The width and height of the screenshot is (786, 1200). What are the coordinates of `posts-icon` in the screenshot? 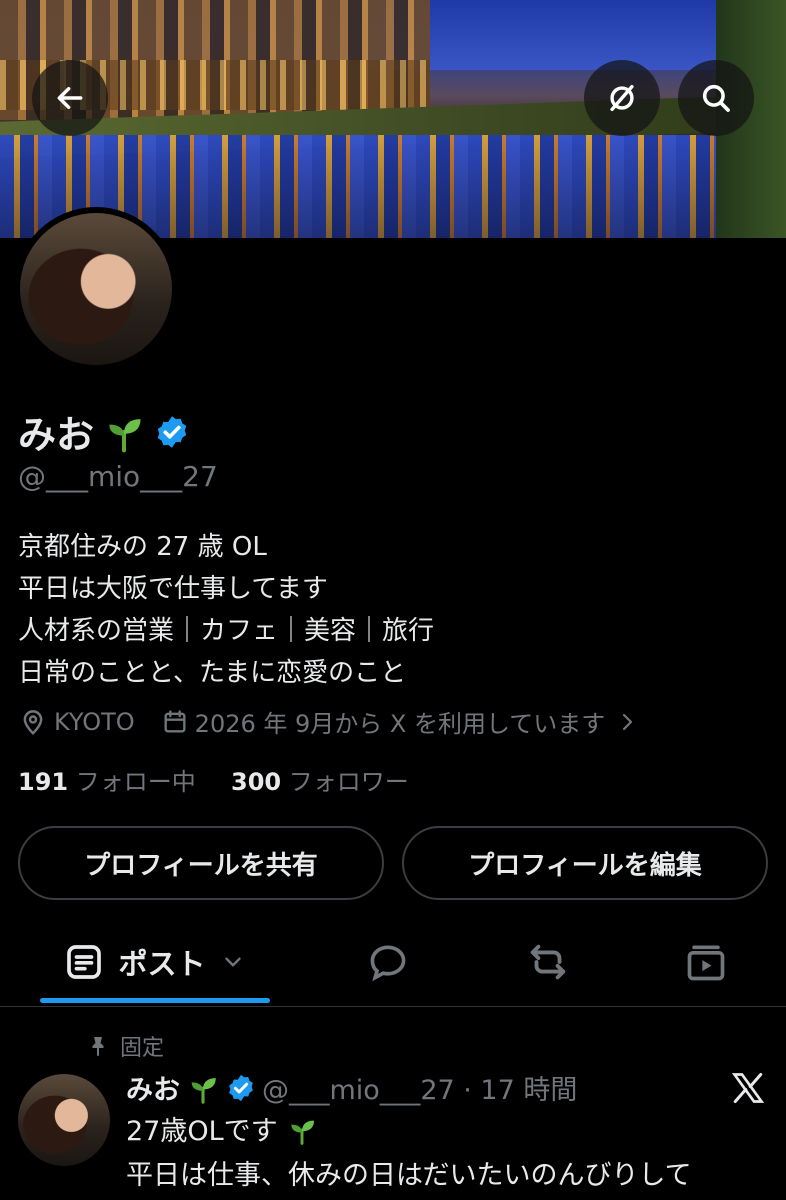 It's located at (84, 962).